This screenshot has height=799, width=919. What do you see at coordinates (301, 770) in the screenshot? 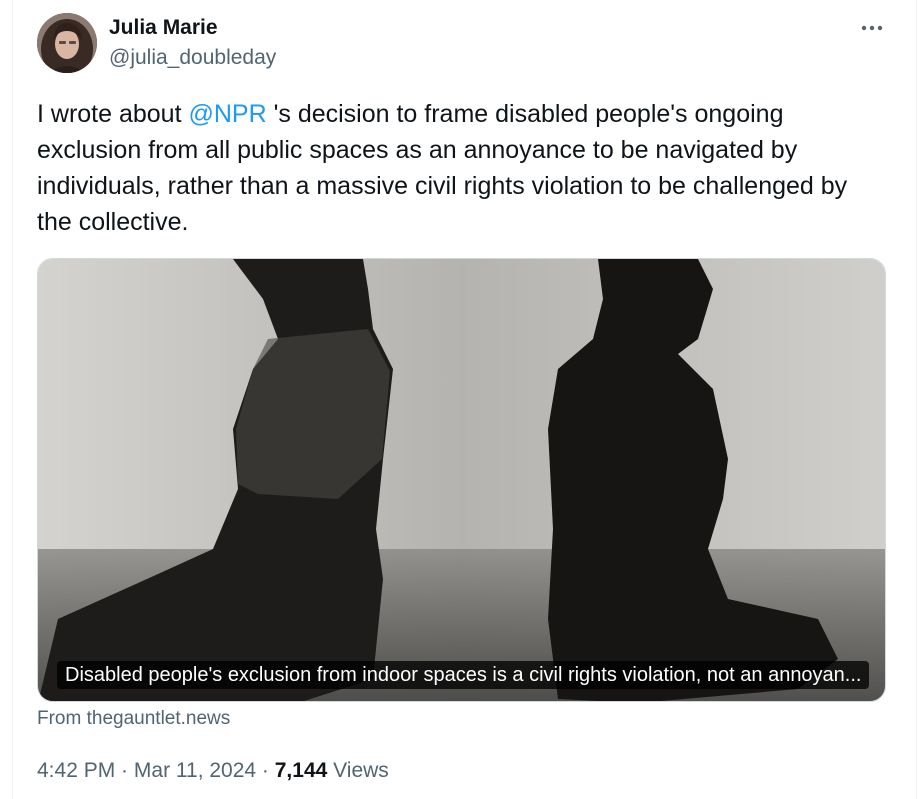
I see `views-count: 7,144` at bounding box center [301, 770].